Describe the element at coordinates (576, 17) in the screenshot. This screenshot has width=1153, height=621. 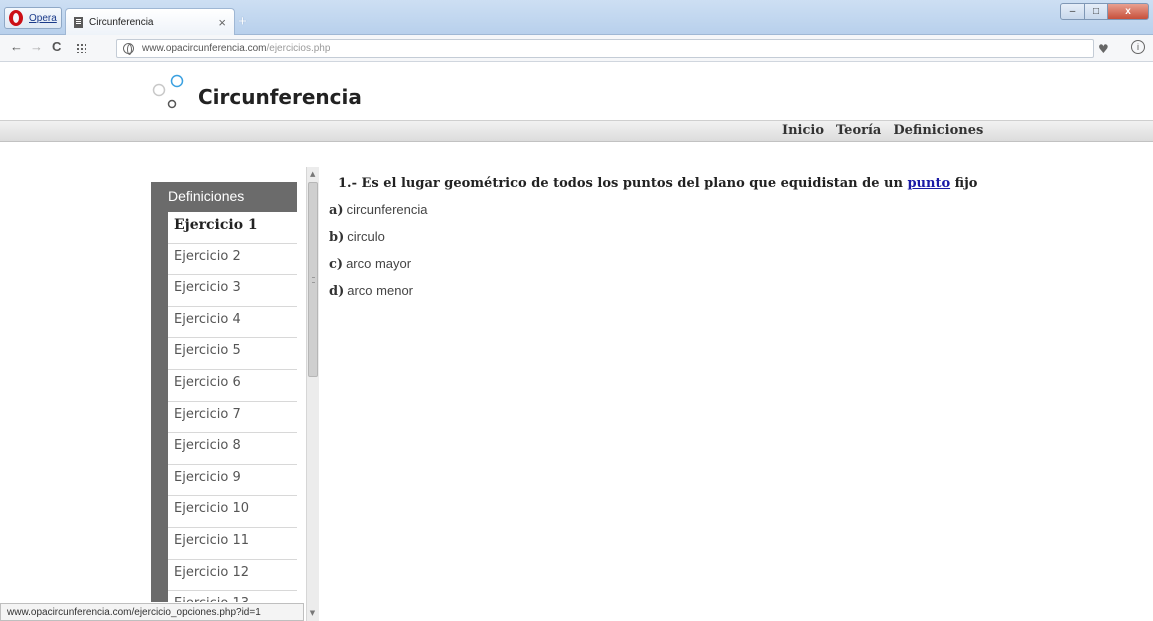
I see `browser-titlebar: Opera Circunferencia × + – □ x` at that location.